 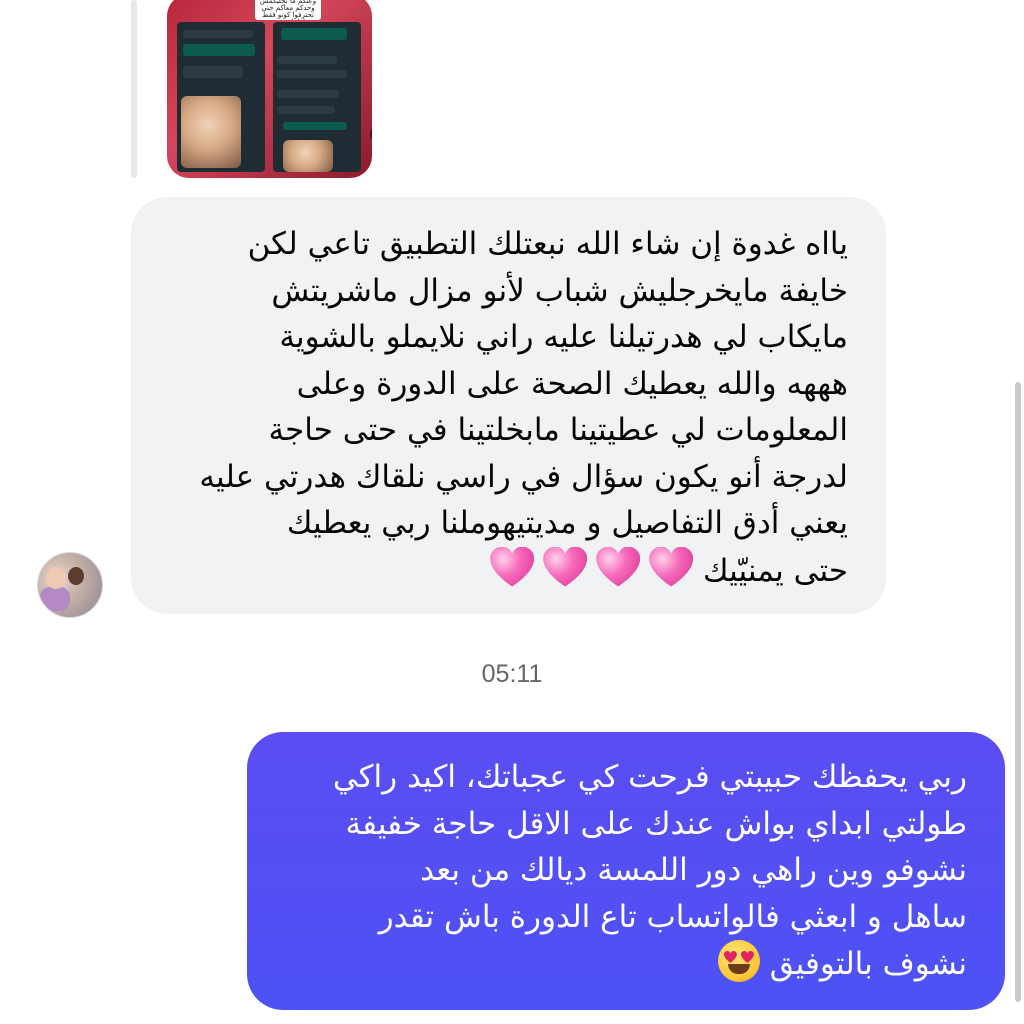 I want to click on heart-eyes-emoji-icon, so click(x=738, y=961).